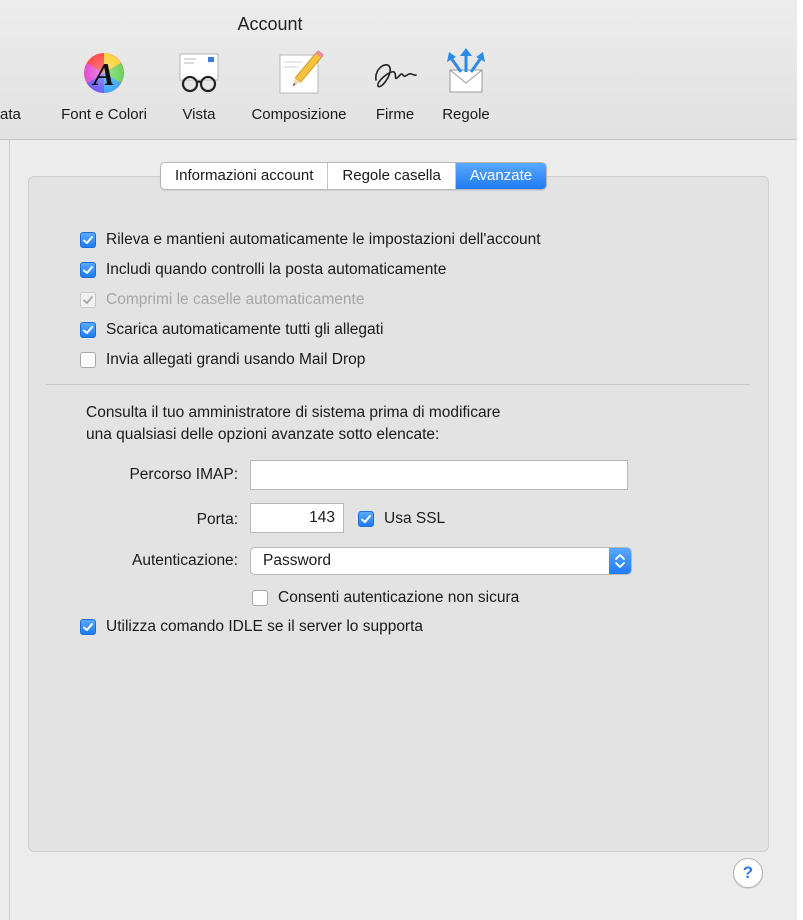 The image size is (803, 920). Describe the element at coordinates (466, 70) in the screenshot. I see `rules-envelope-icon` at that location.